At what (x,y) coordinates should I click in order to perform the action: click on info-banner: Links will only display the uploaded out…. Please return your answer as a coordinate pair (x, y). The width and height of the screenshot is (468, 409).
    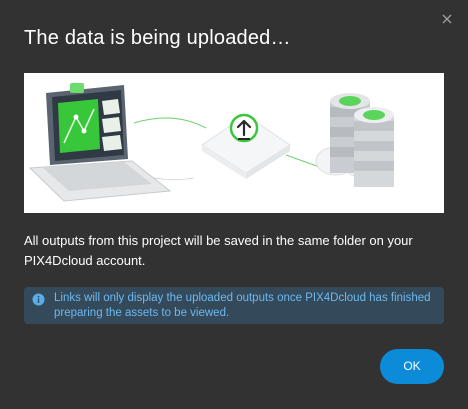
    Looking at the image, I should click on (234, 305).